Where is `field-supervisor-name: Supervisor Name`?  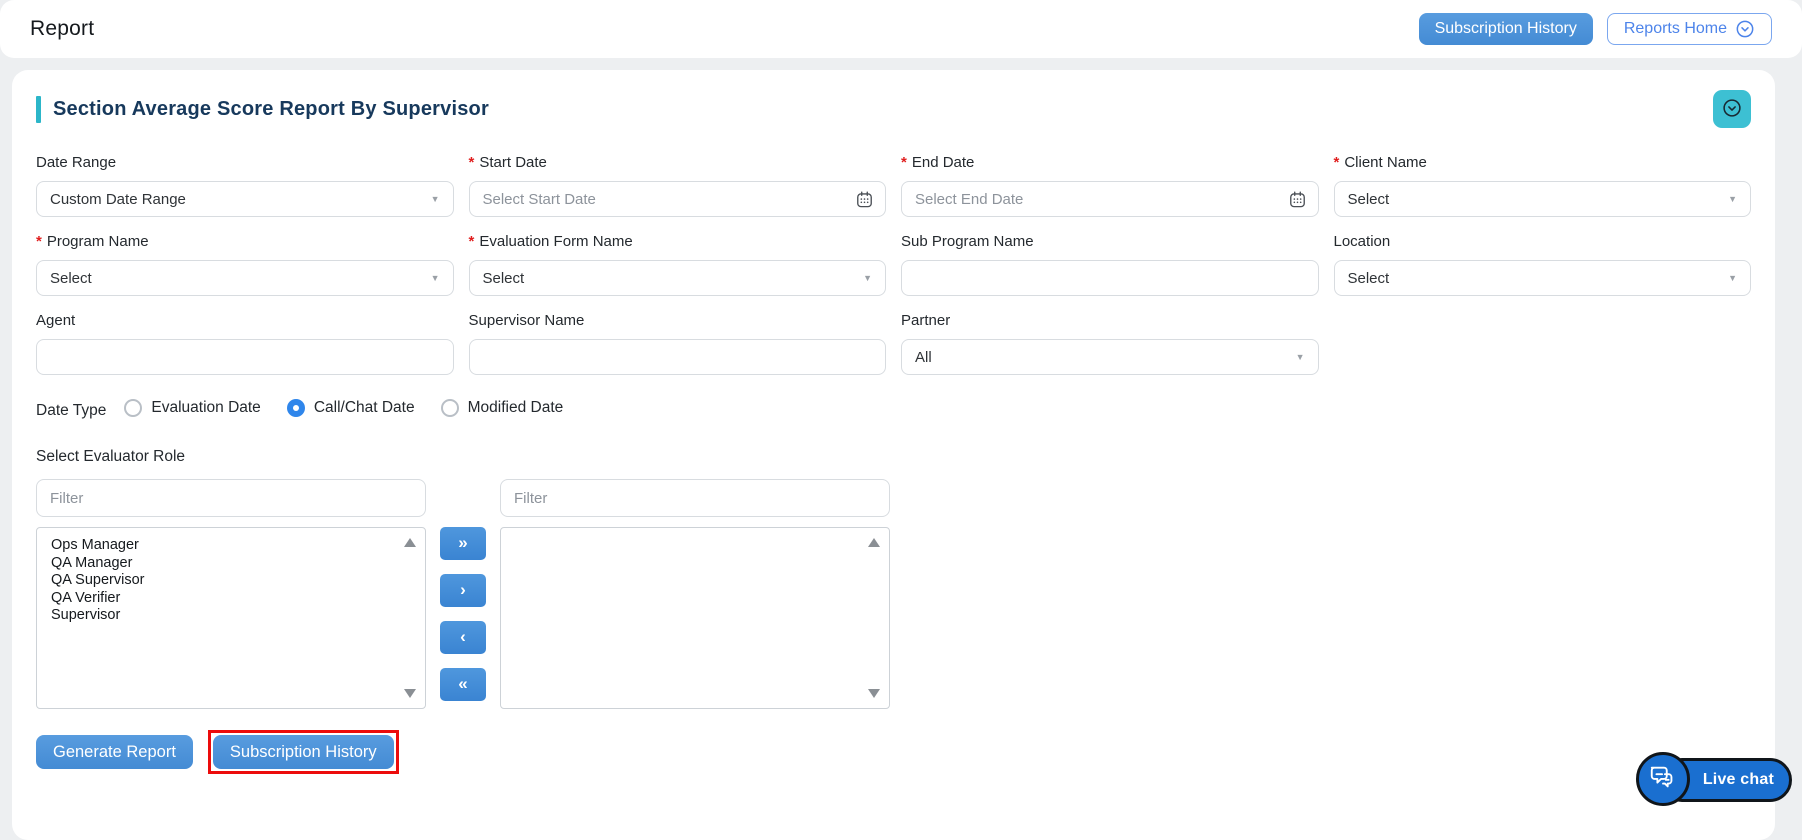 field-supervisor-name: Supervisor Name is located at coordinates (677, 342).